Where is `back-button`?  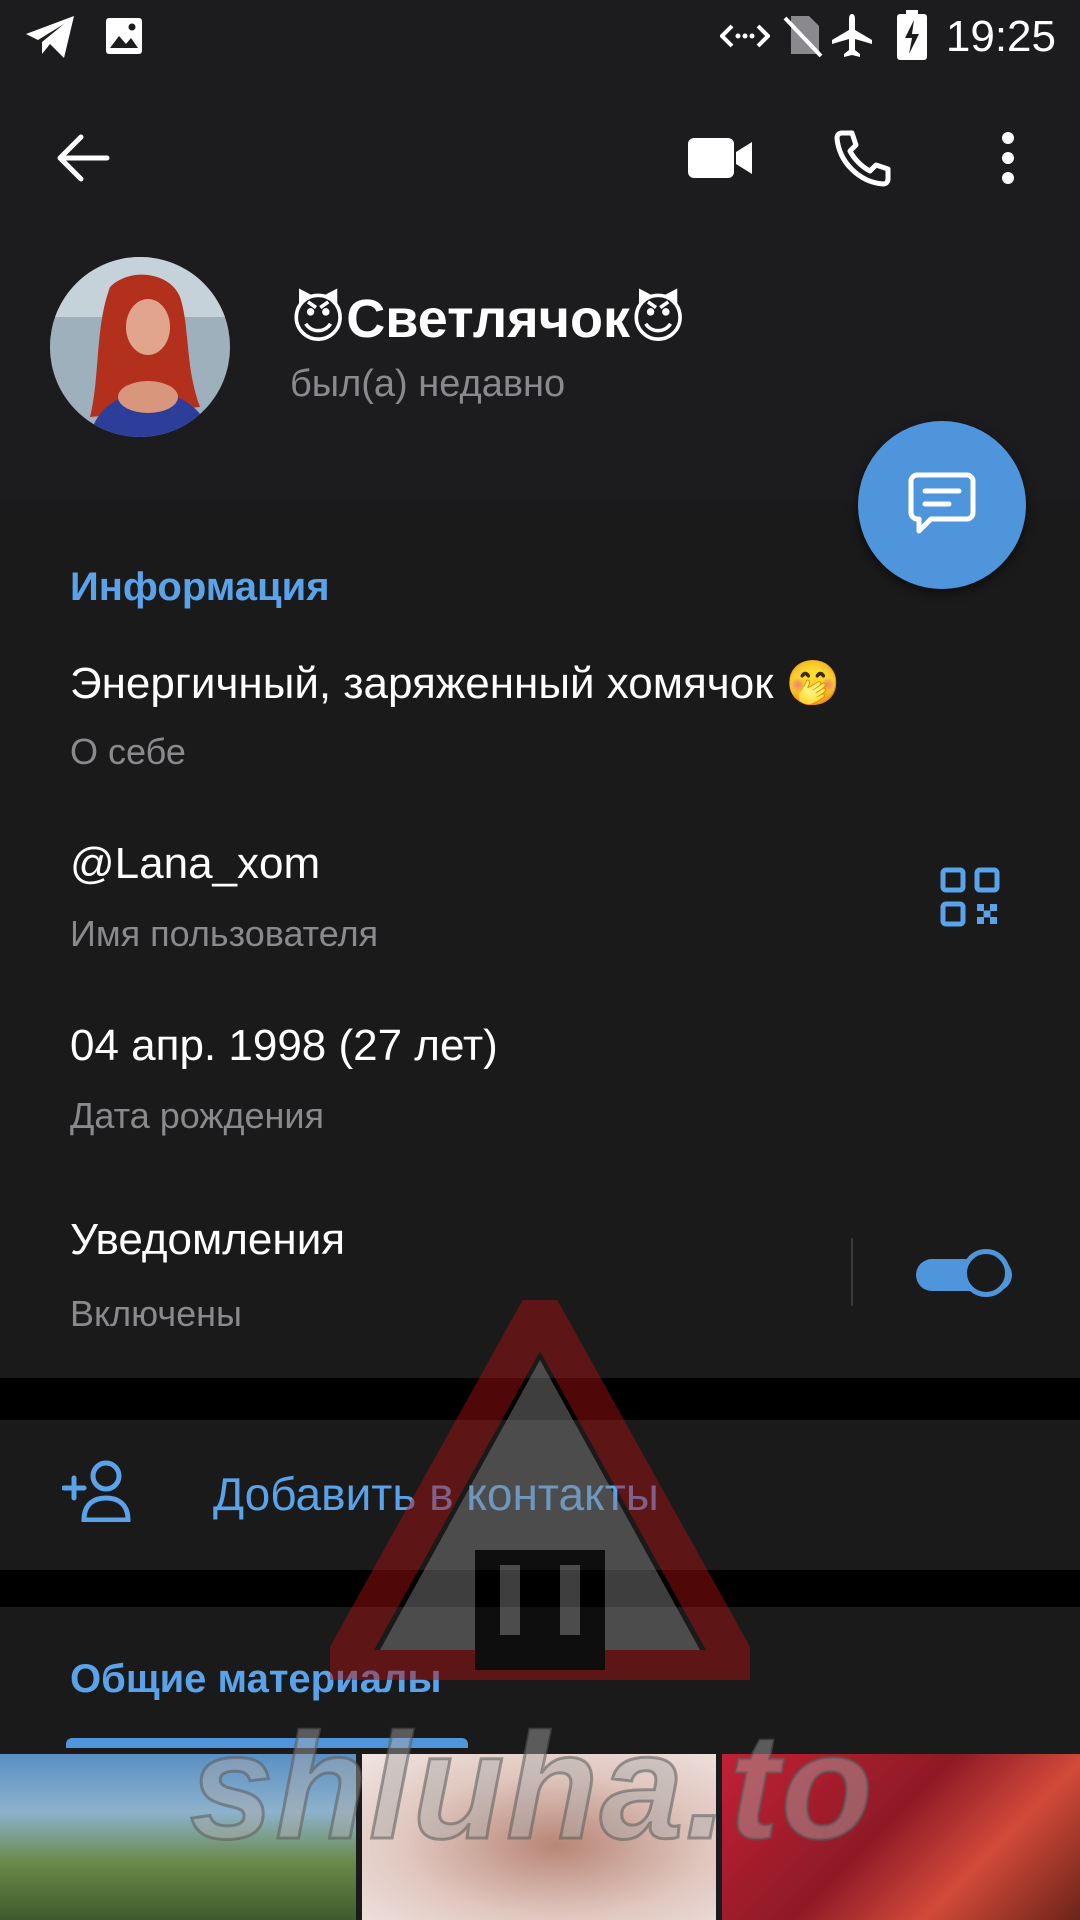 back-button is located at coordinates (83, 160).